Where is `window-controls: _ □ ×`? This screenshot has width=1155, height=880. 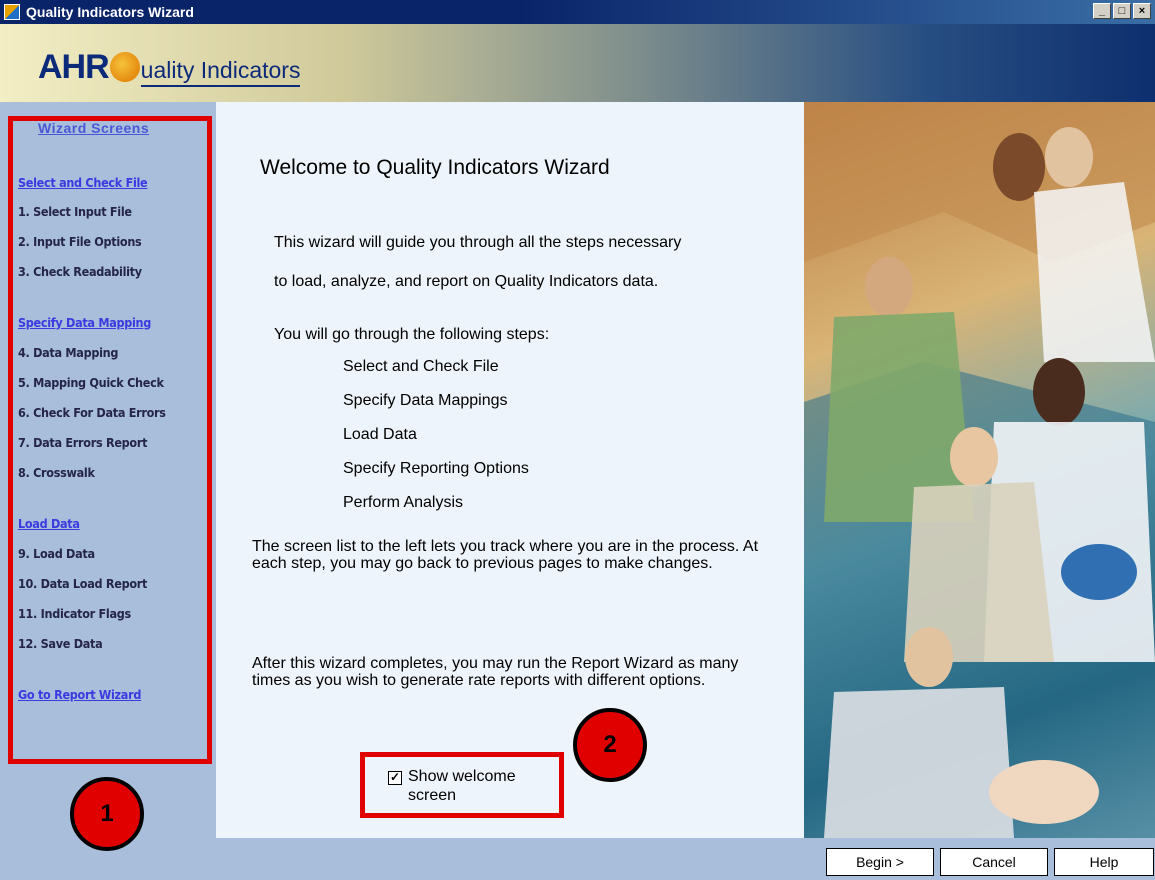
window-controls: _ □ × is located at coordinates (1122, 11).